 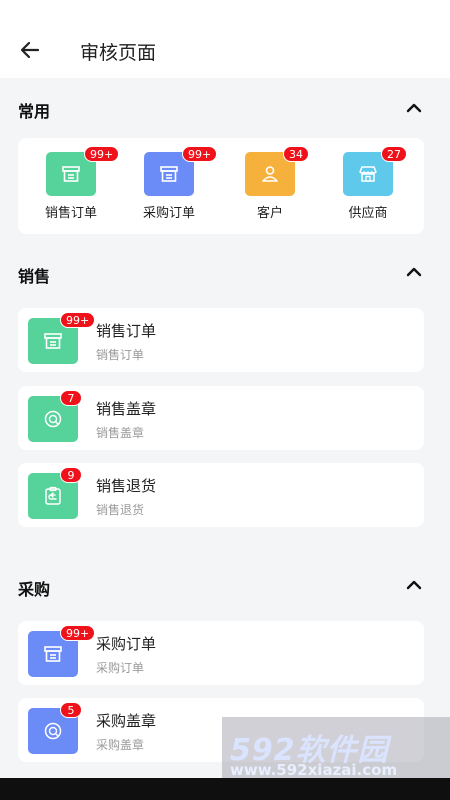 What do you see at coordinates (126, 409) in the screenshot?
I see `row-title: 销售盖章` at bounding box center [126, 409].